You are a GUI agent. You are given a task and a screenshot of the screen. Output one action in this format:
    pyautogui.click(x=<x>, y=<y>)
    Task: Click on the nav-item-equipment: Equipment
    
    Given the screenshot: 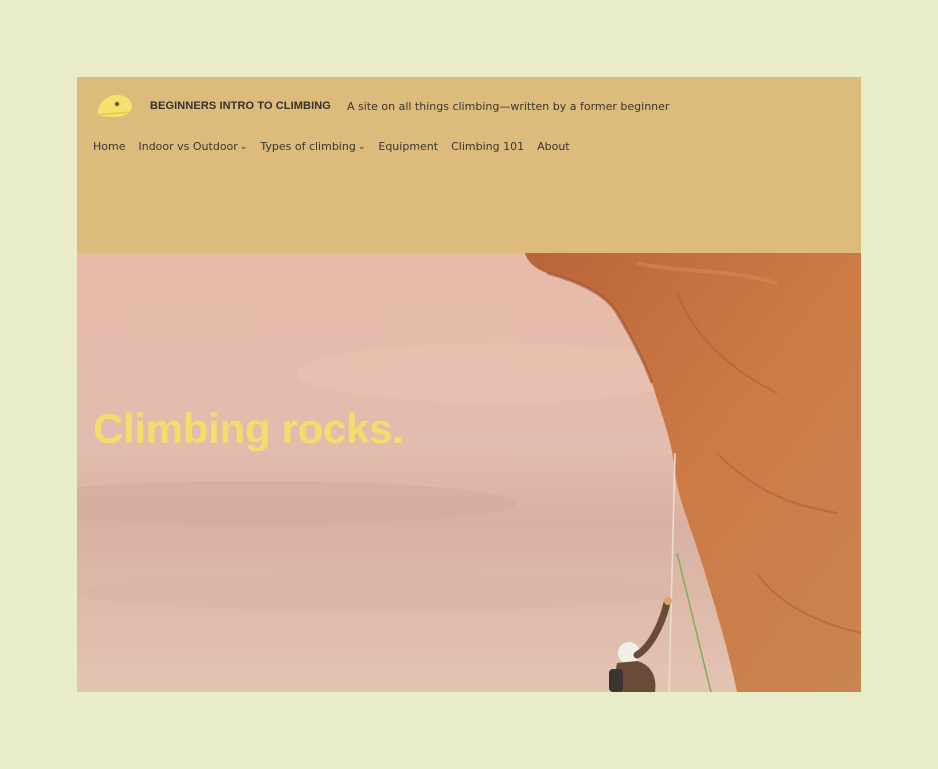 What is the action you would take?
    pyautogui.click(x=408, y=146)
    